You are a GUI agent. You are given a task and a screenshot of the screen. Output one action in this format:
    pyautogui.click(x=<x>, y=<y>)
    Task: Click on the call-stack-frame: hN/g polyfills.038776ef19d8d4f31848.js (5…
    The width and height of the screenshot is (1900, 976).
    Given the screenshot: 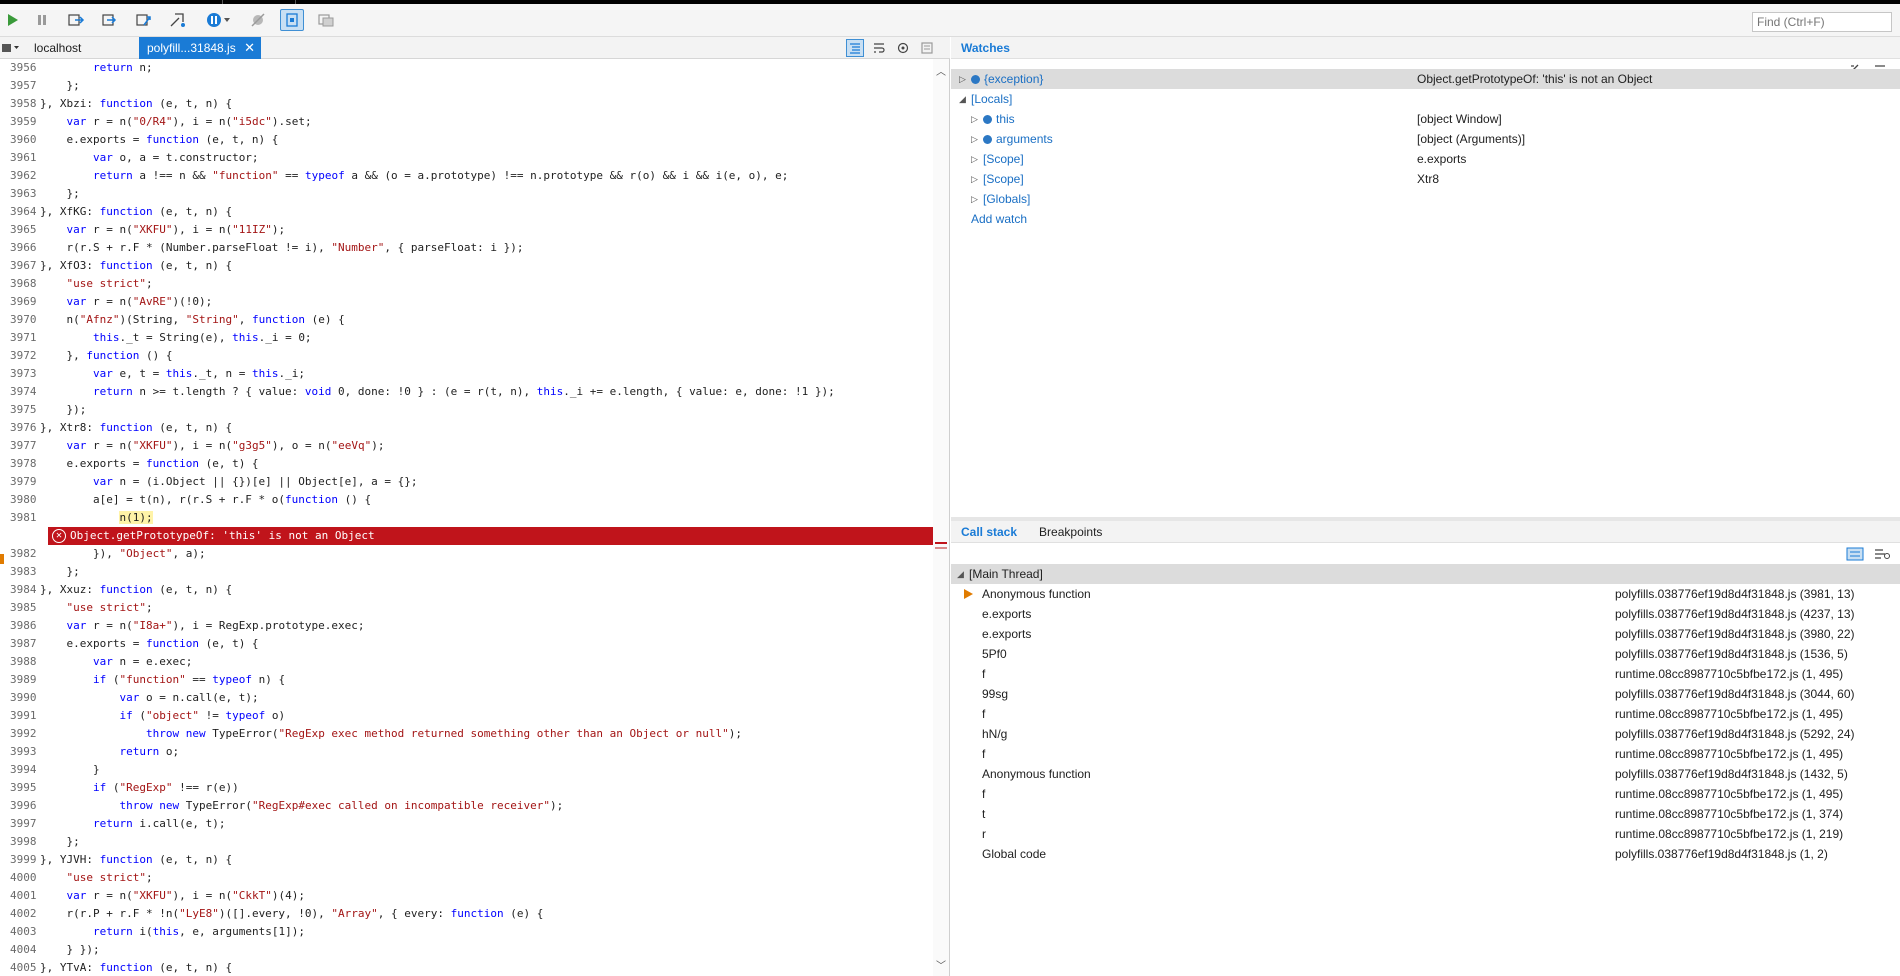 What is the action you would take?
    pyautogui.click(x=1425, y=734)
    